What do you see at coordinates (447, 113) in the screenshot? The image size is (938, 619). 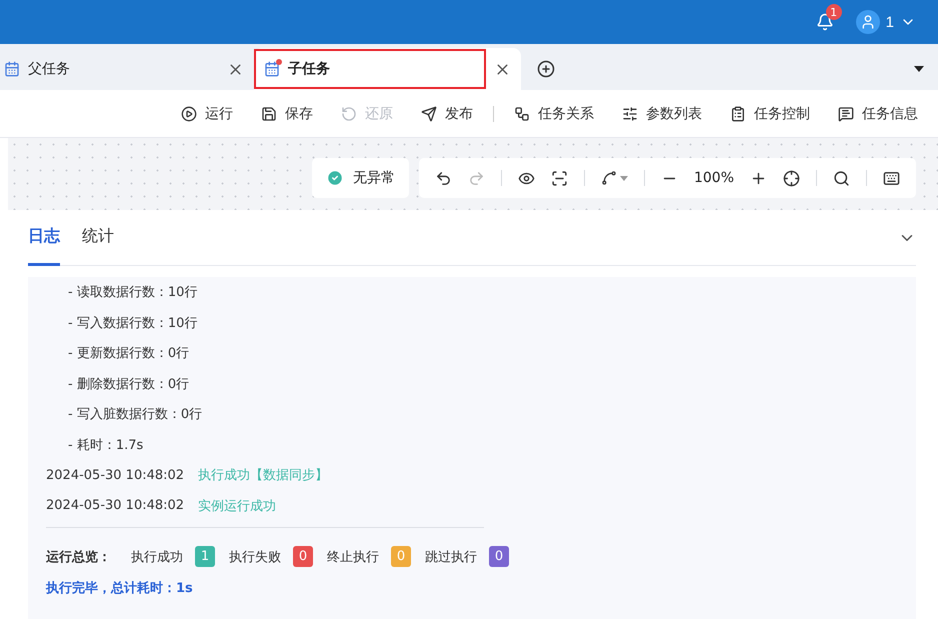 I see `toolbar-button: 发布` at bounding box center [447, 113].